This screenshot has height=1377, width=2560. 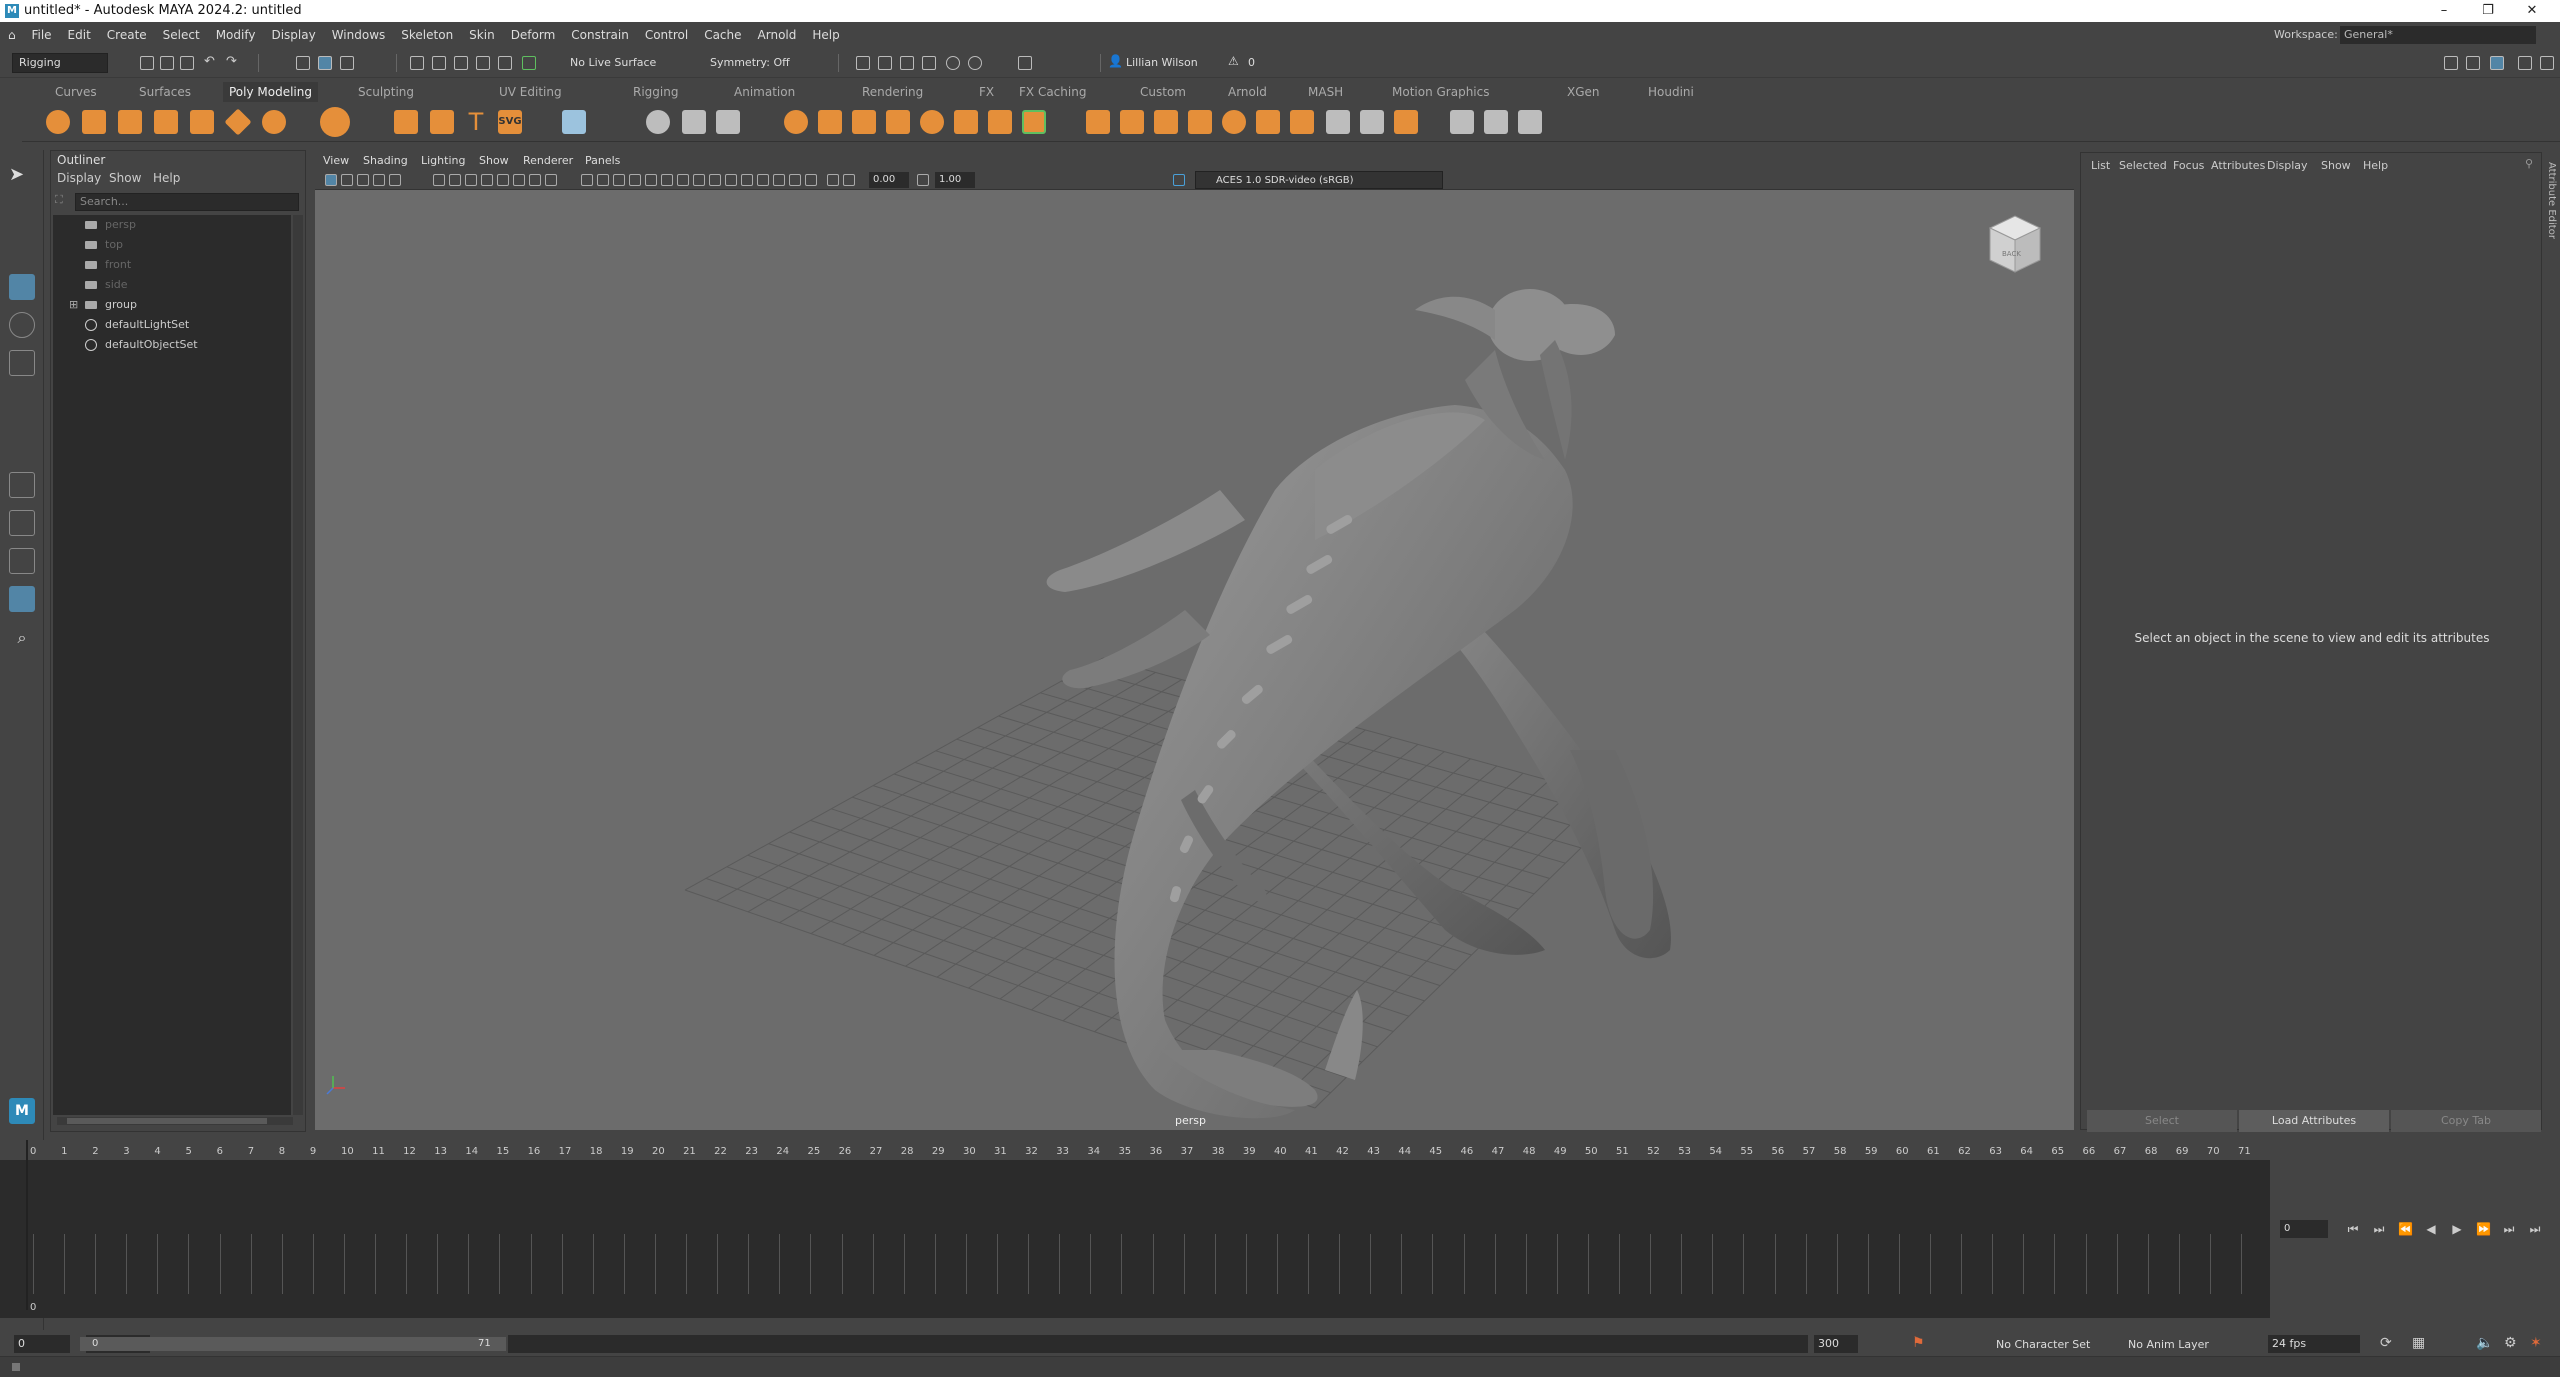 I want to click on default-material-icon, so click(x=619, y=180).